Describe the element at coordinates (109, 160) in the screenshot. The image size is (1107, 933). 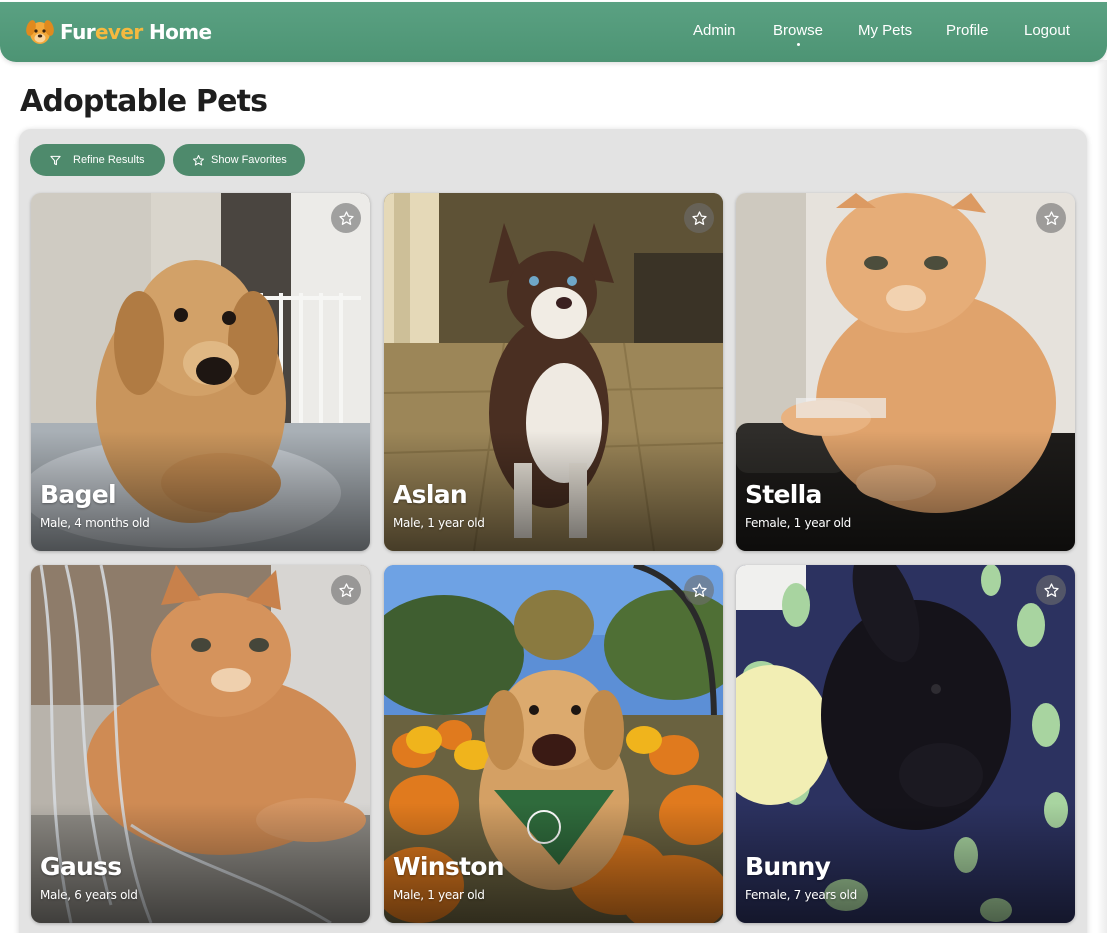
I see `refine-results-label: Refine Results` at that location.